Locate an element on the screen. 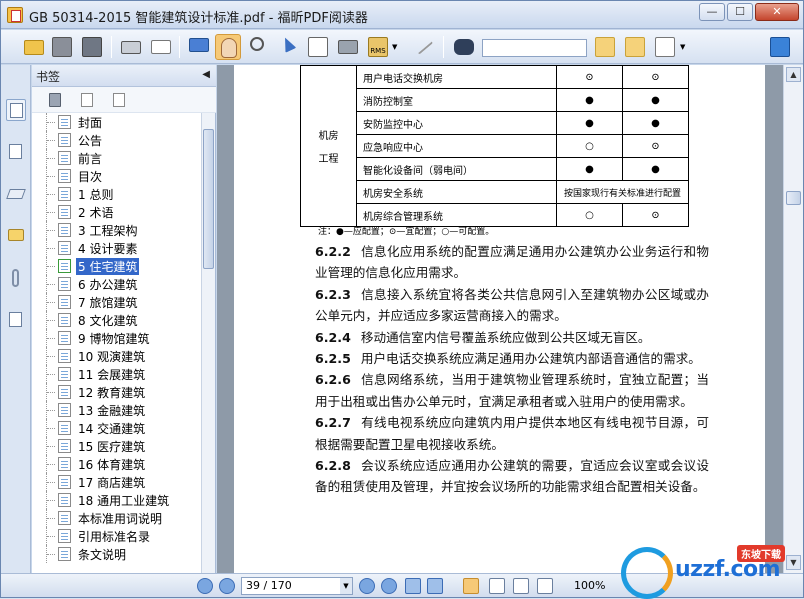  document-scrollbar: ▲ ▼ is located at coordinates (793, 319).